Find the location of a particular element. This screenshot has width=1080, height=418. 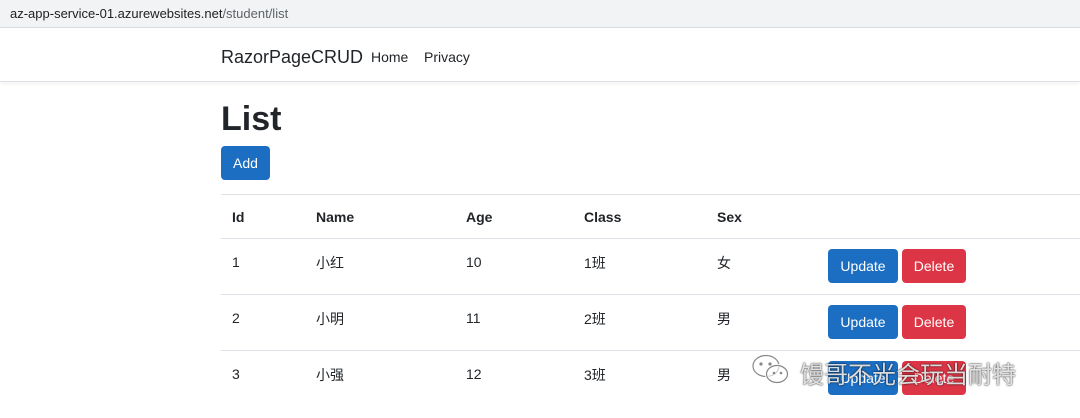

cell-age: 11 is located at coordinates (473, 318).